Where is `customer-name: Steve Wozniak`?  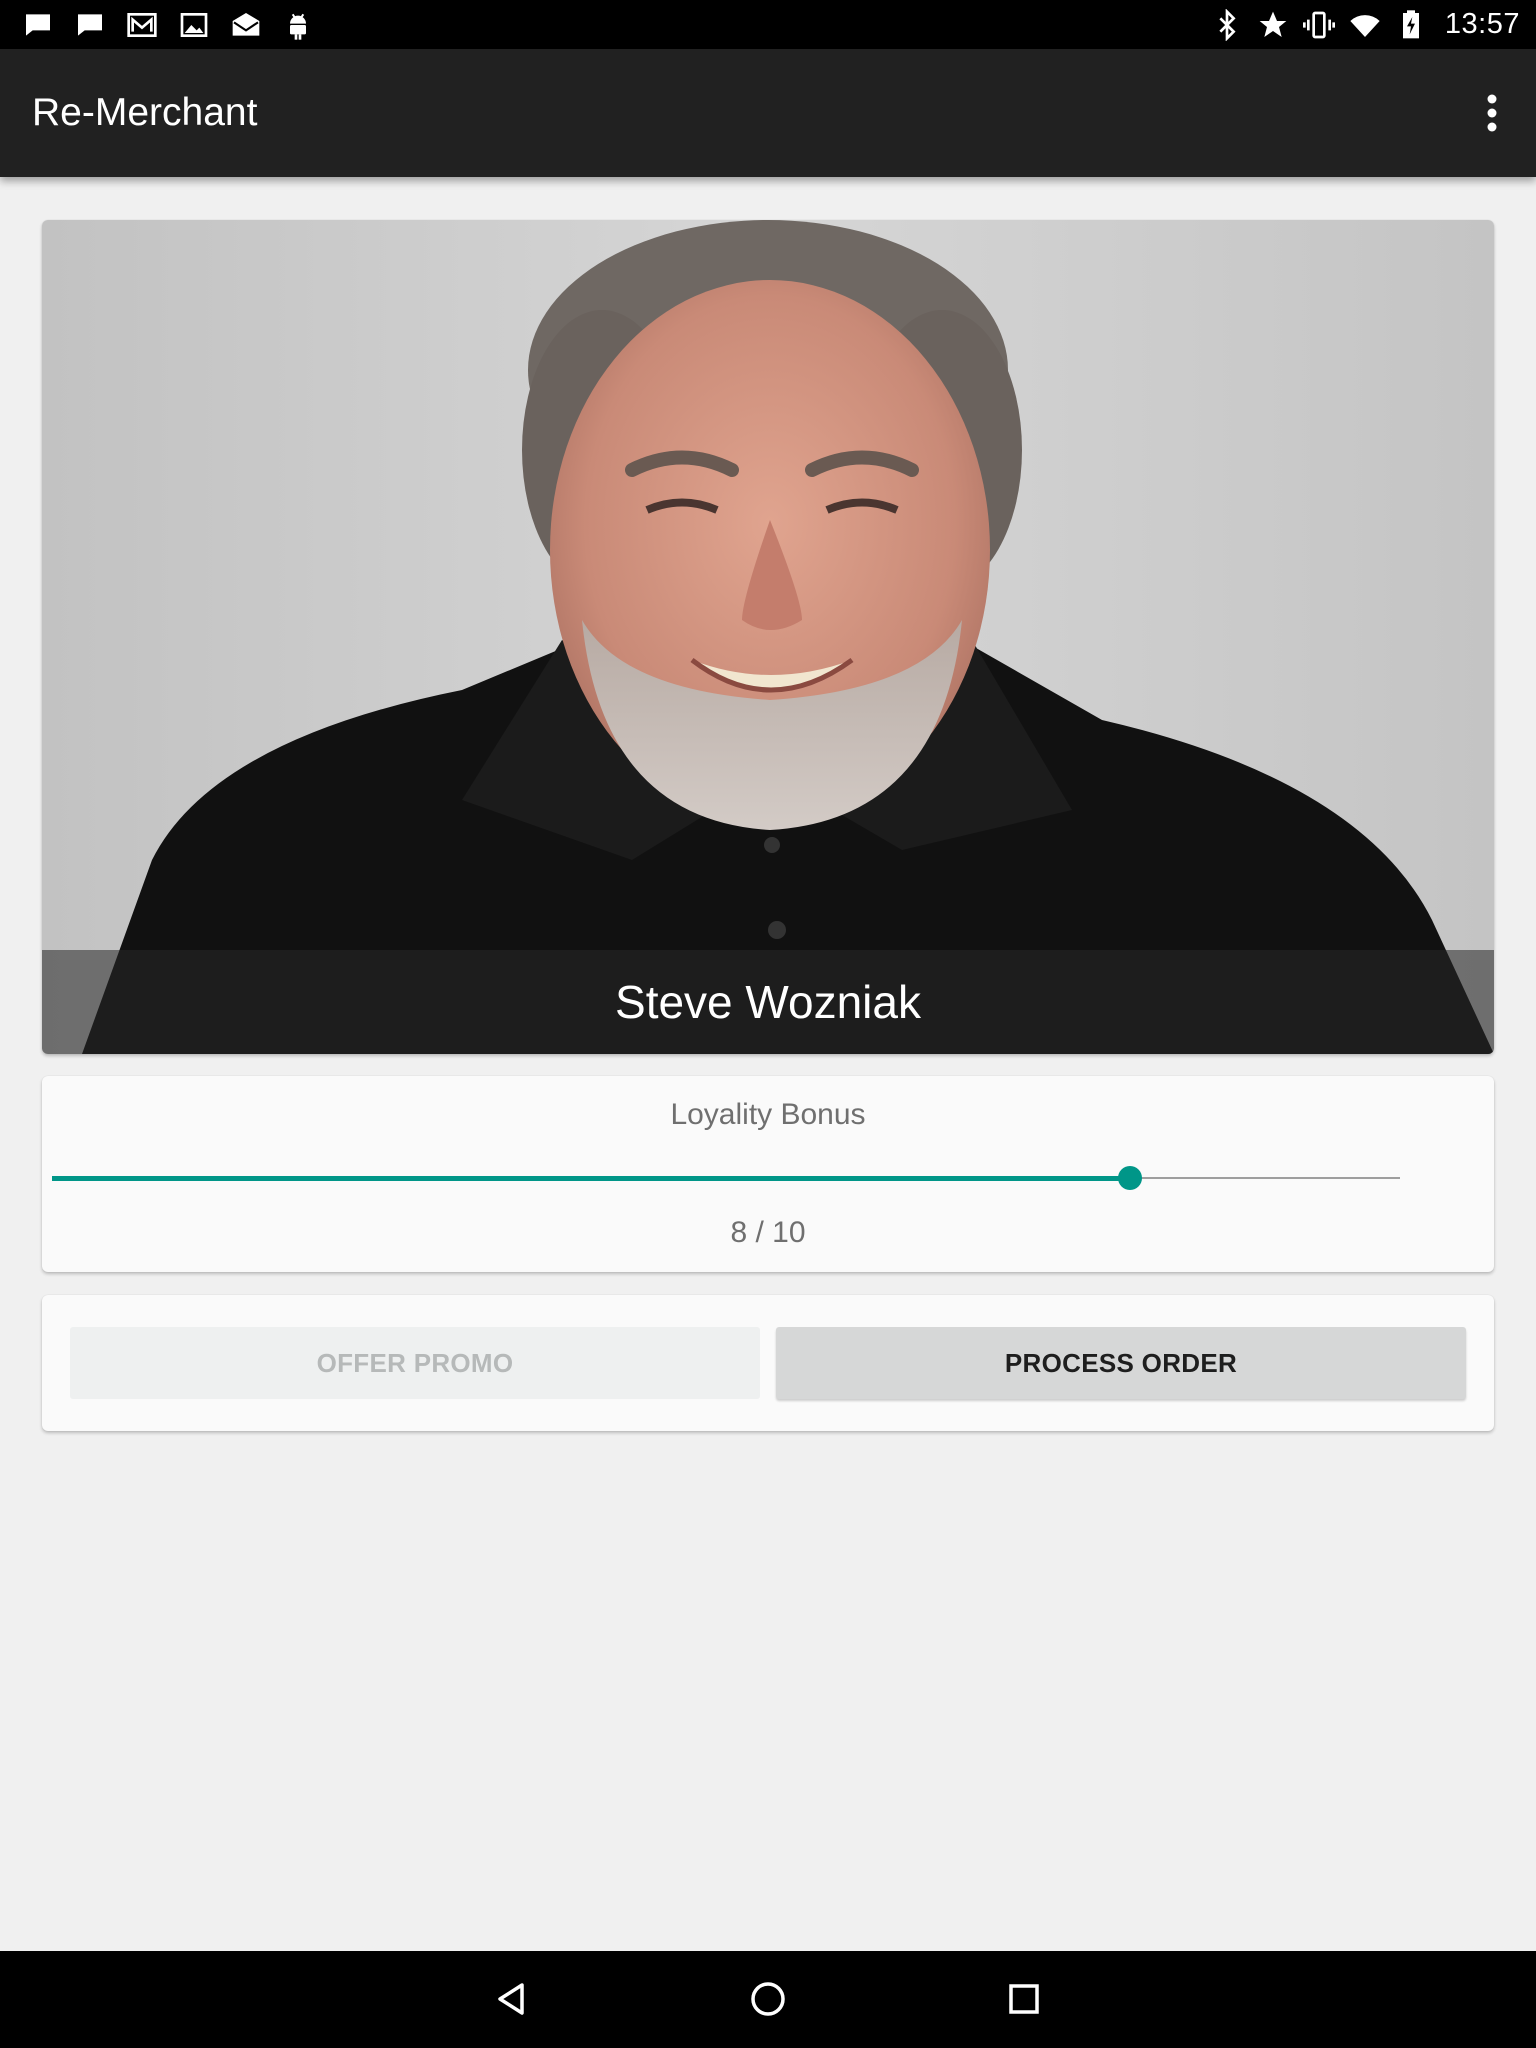 customer-name: Steve Wozniak is located at coordinates (768, 1002).